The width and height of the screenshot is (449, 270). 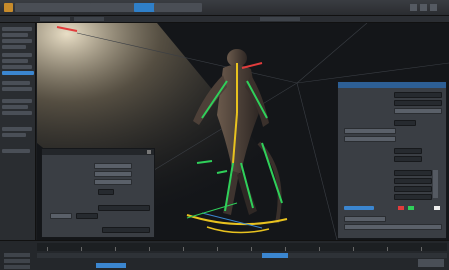 I want to click on color-swatch-red, so click(x=401, y=208).